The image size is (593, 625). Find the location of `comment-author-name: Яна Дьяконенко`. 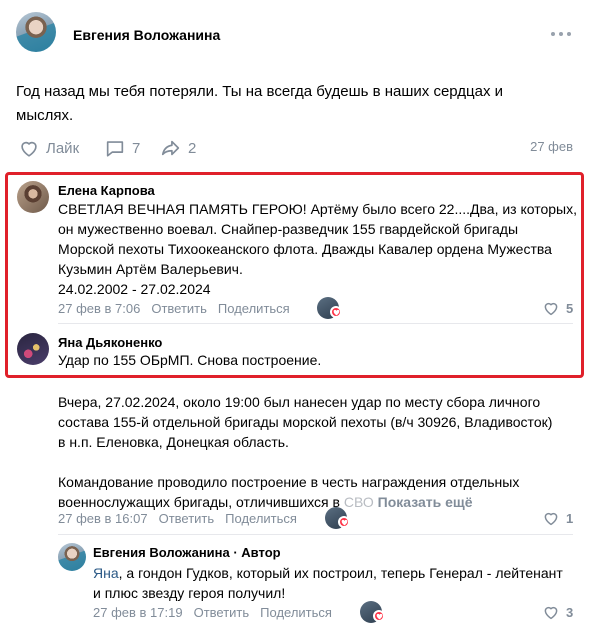

comment-author-name: Яна Дьяконенко is located at coordinates (110, 342).